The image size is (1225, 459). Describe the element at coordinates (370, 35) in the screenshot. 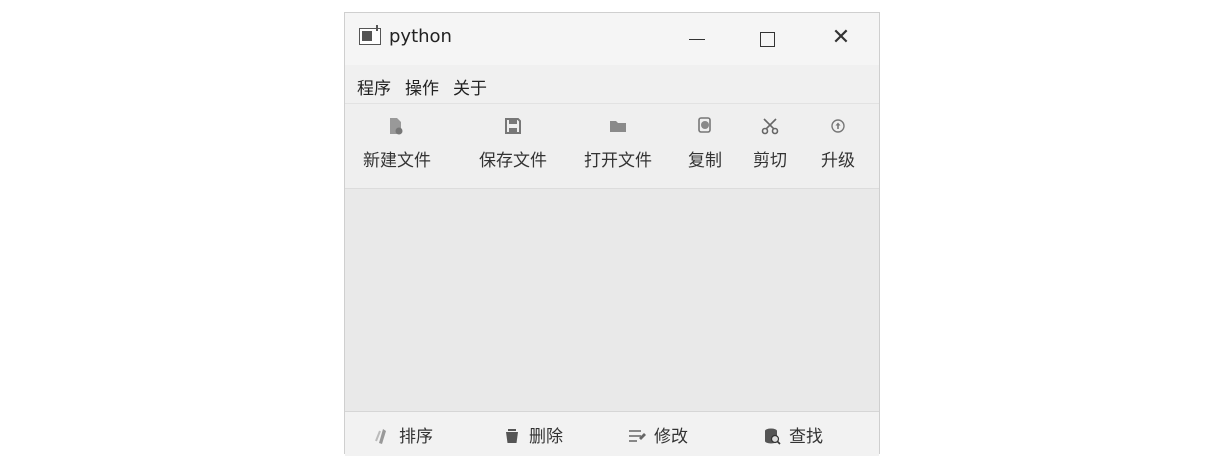

I see `app-window-icon` at that location.